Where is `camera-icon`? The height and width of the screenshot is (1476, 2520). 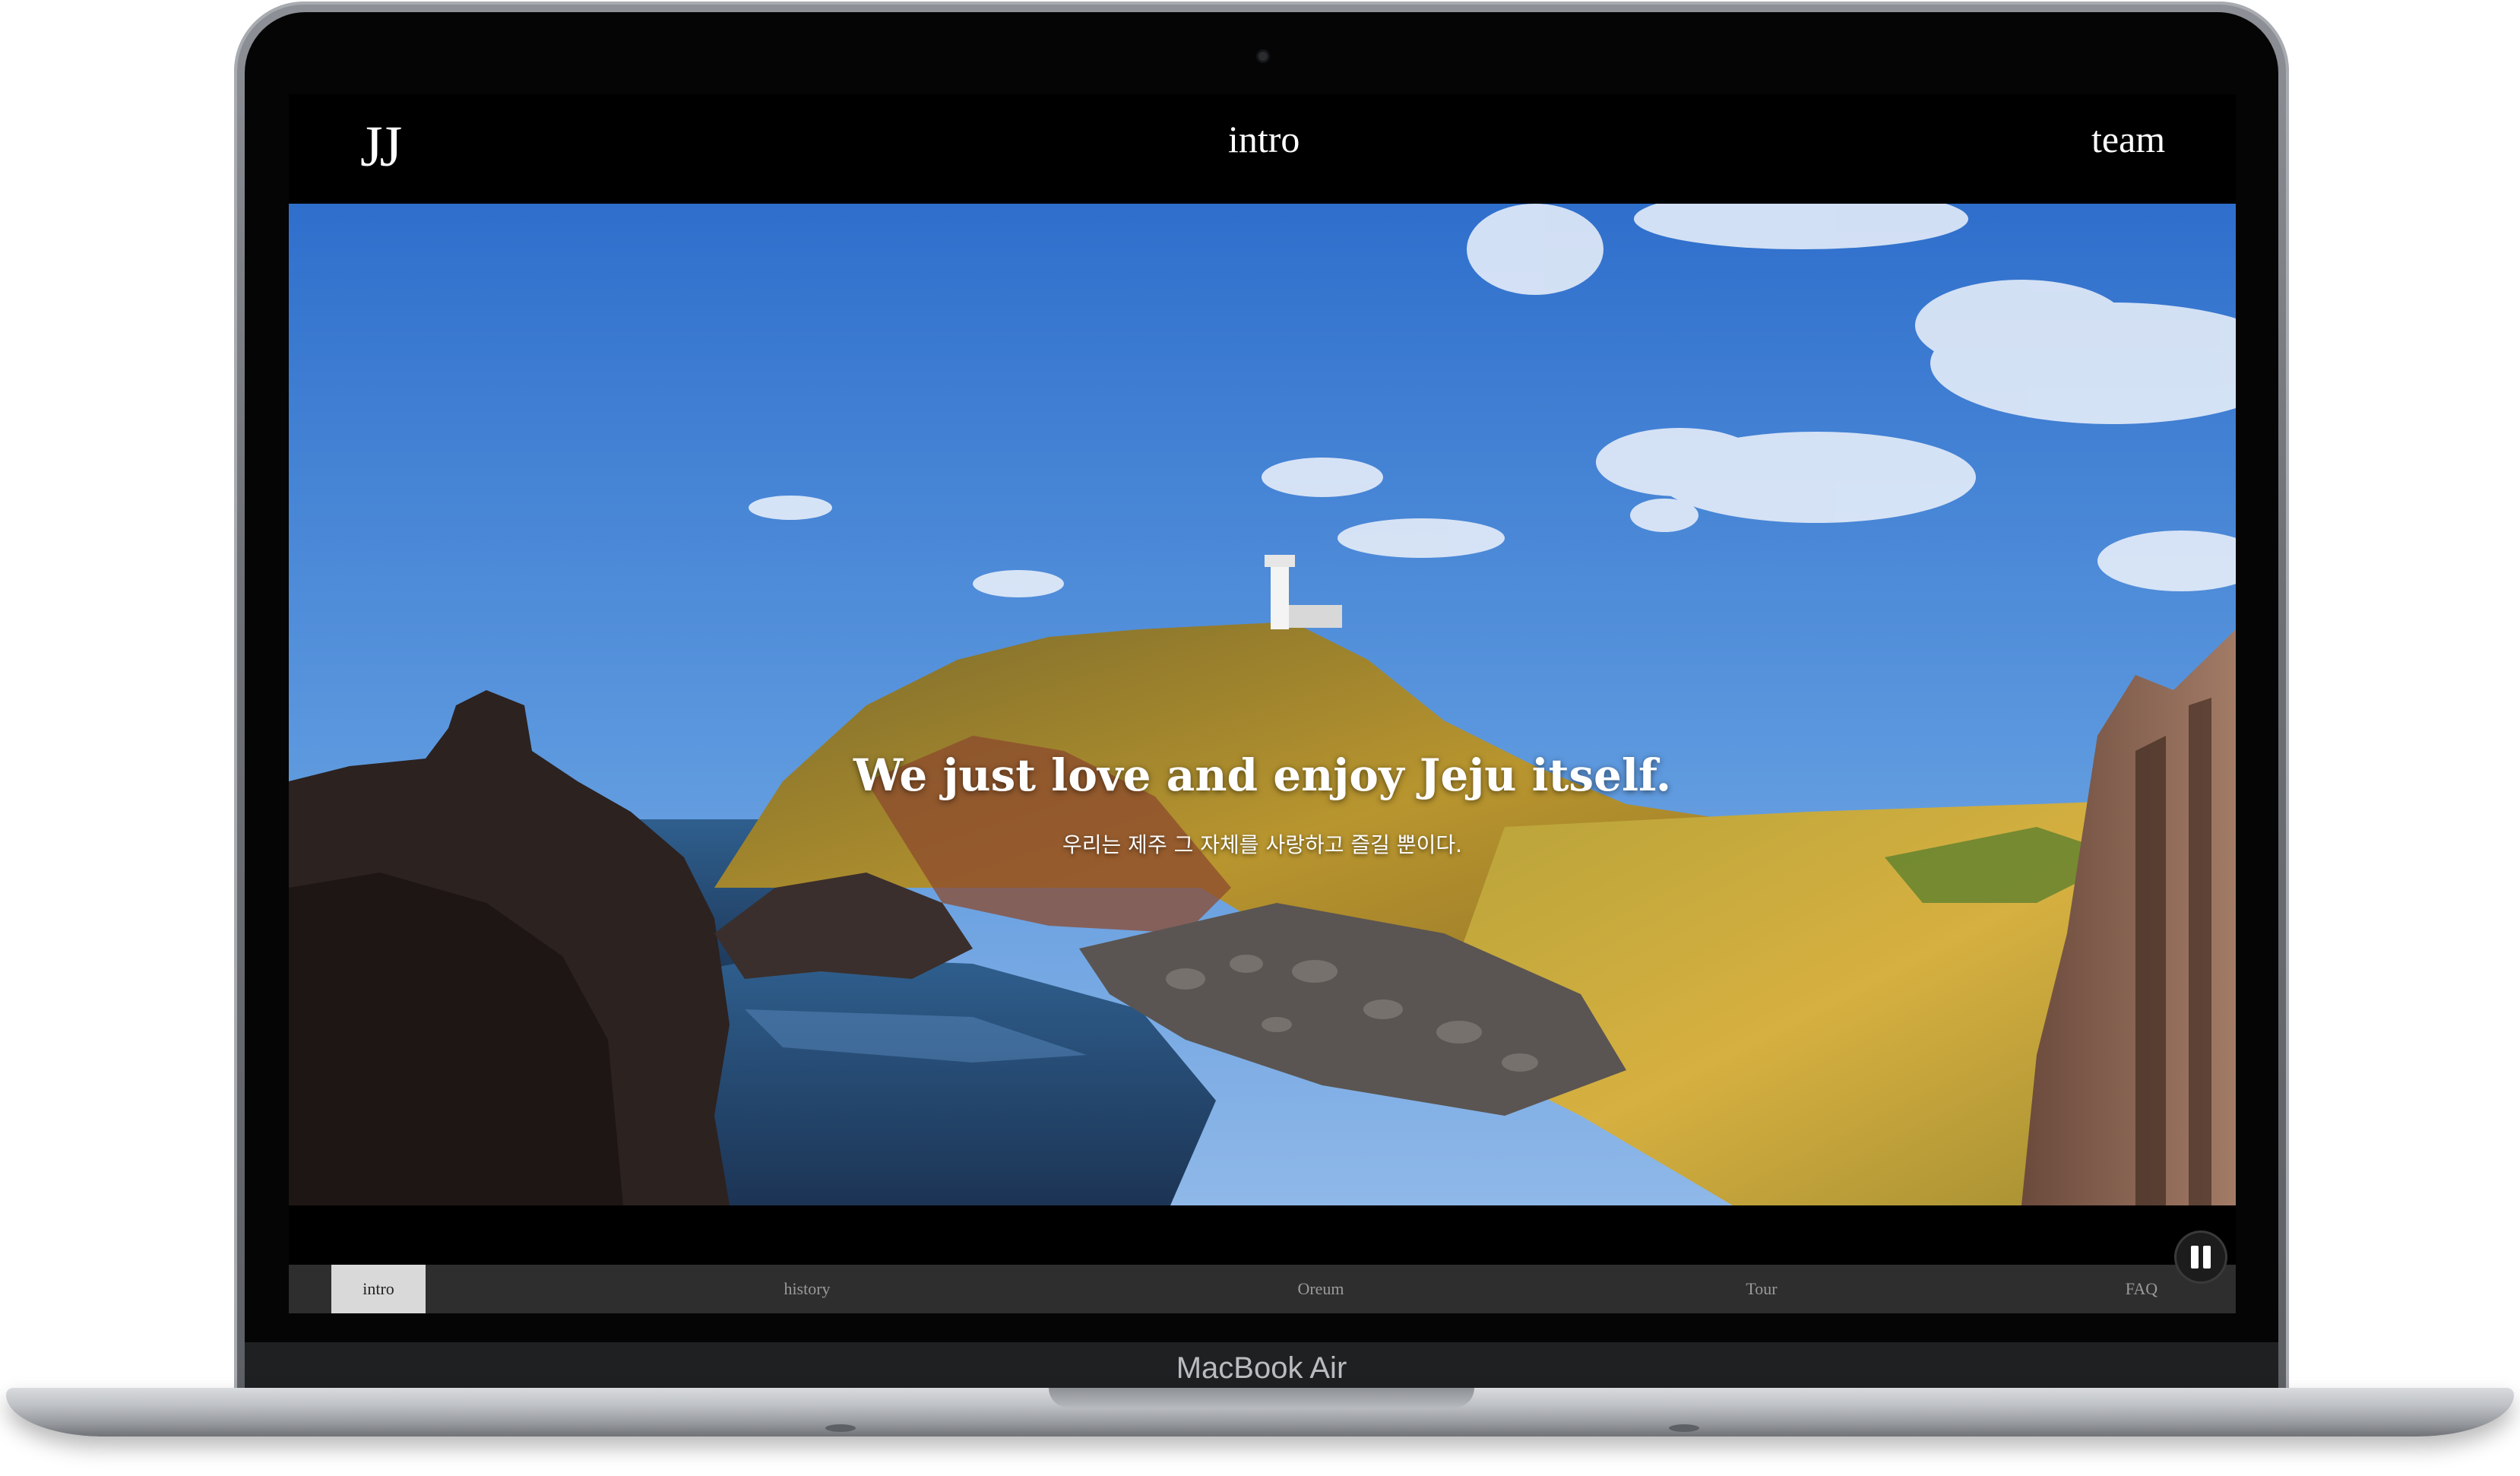 camera-icon is located at coordinates (1263, 56).